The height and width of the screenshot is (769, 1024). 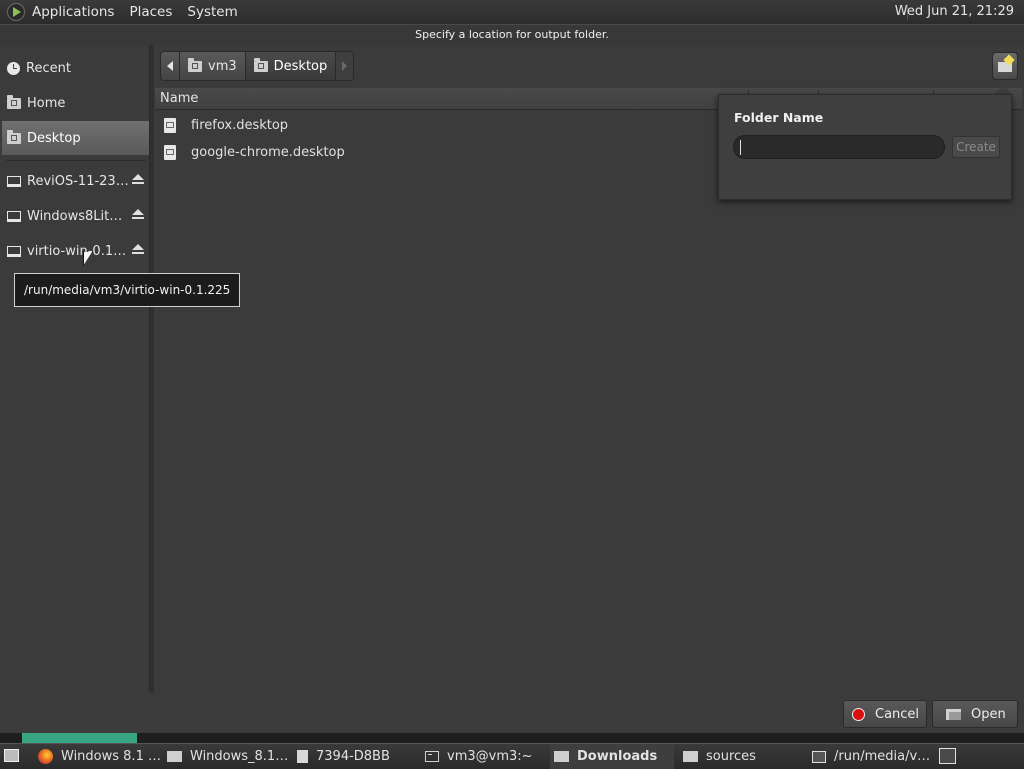 What do you see at coordinates (268, 152) in the screenshot?
I see `file-name: google-chrome.desktop` at bounding box center [268, 152].